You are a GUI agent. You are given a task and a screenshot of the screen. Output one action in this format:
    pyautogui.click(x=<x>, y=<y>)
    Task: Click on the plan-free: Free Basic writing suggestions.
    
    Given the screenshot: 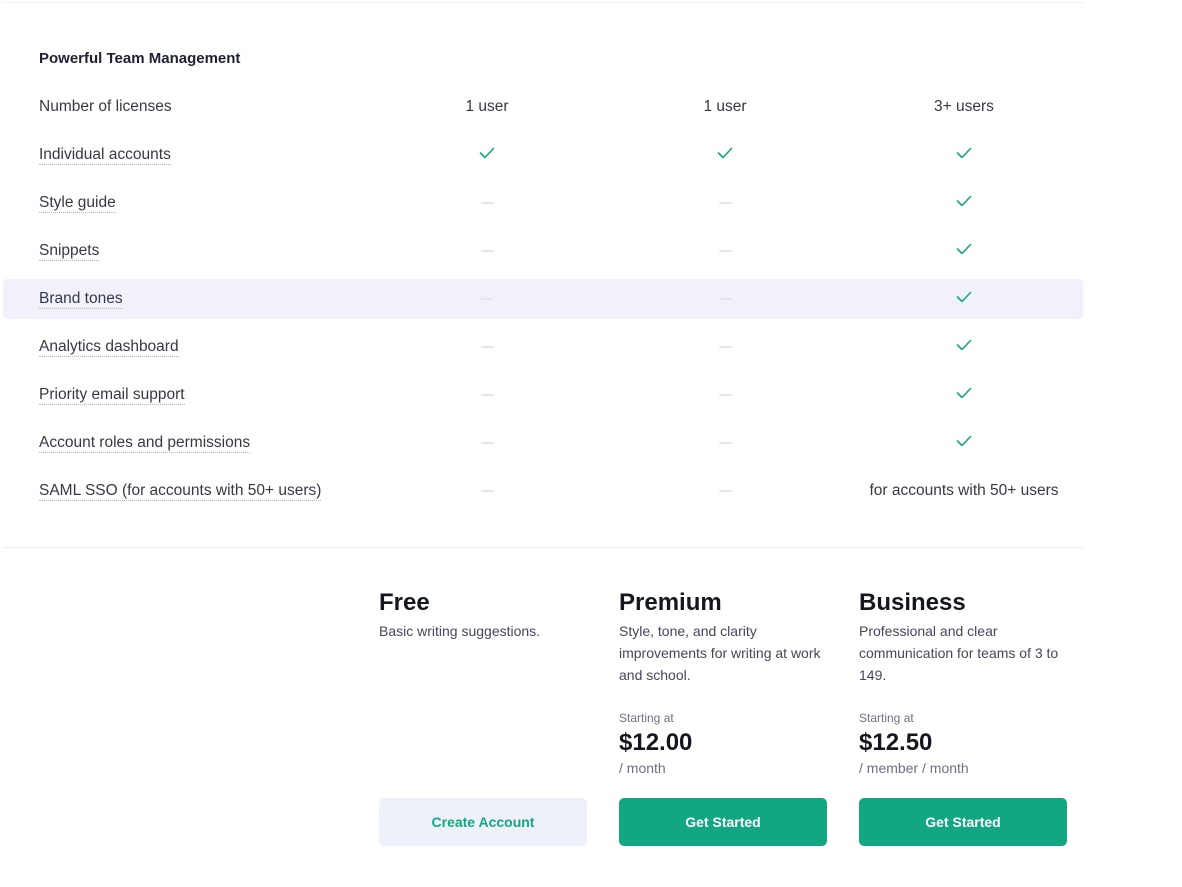 What is the action you would take?
    pyautogui.click(x=484, y=615)
    